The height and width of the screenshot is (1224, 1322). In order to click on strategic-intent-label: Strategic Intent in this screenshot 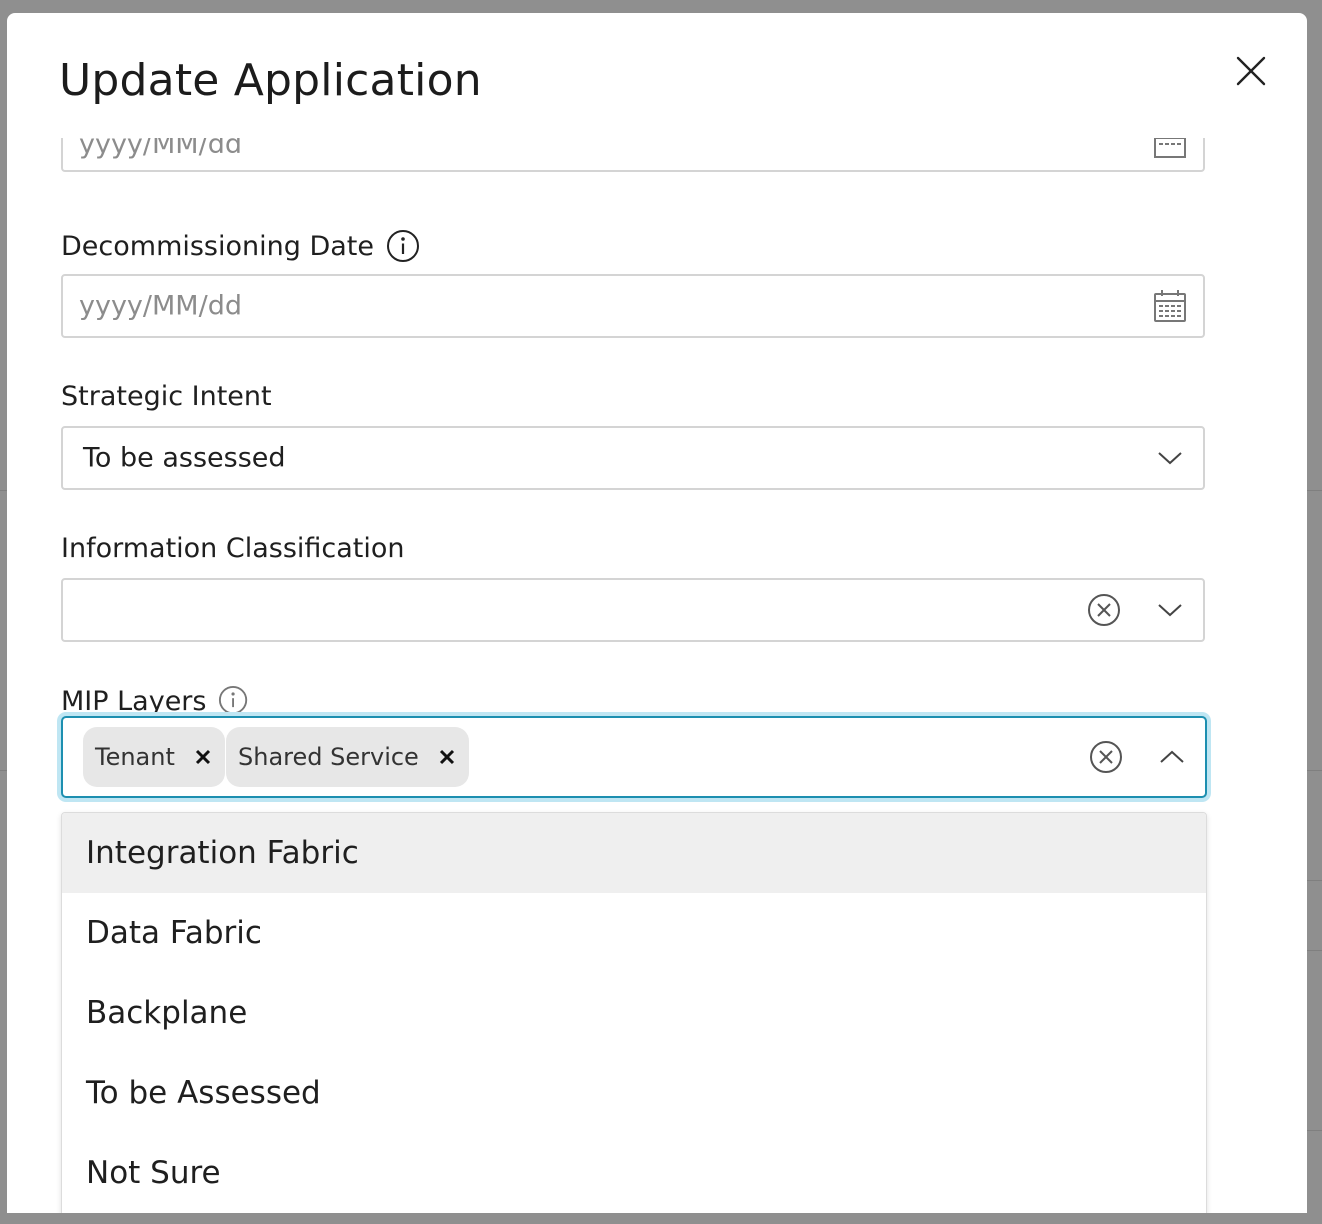, I will do `click(166, 396)`.